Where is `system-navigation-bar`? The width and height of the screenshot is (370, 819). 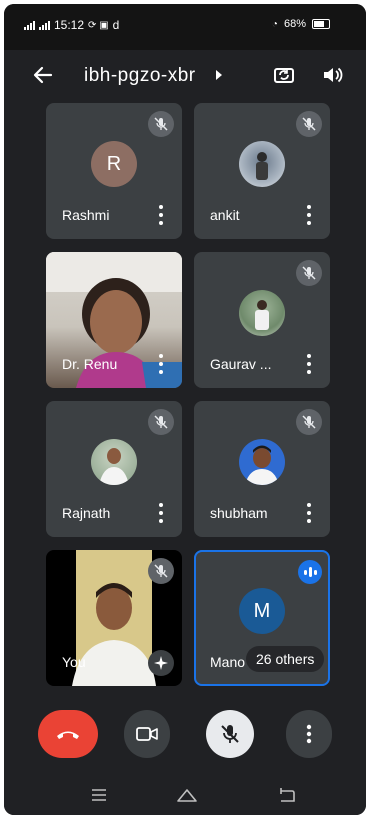 system-navigation-bar is located at coordinates (185, 795).